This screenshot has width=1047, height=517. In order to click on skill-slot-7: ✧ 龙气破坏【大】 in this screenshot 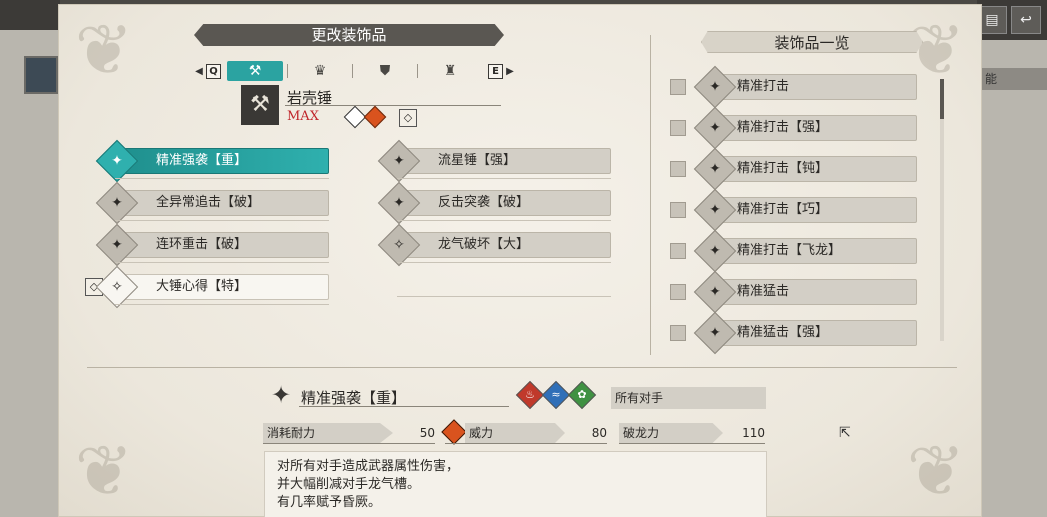, I will do `click(494, 245)`.